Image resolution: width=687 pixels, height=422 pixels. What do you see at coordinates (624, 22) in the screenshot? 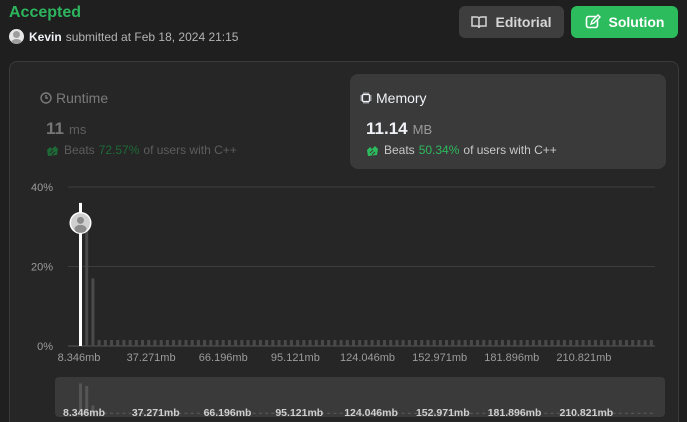
I see `solution-button: Solution` at bounding box center [624, 22].